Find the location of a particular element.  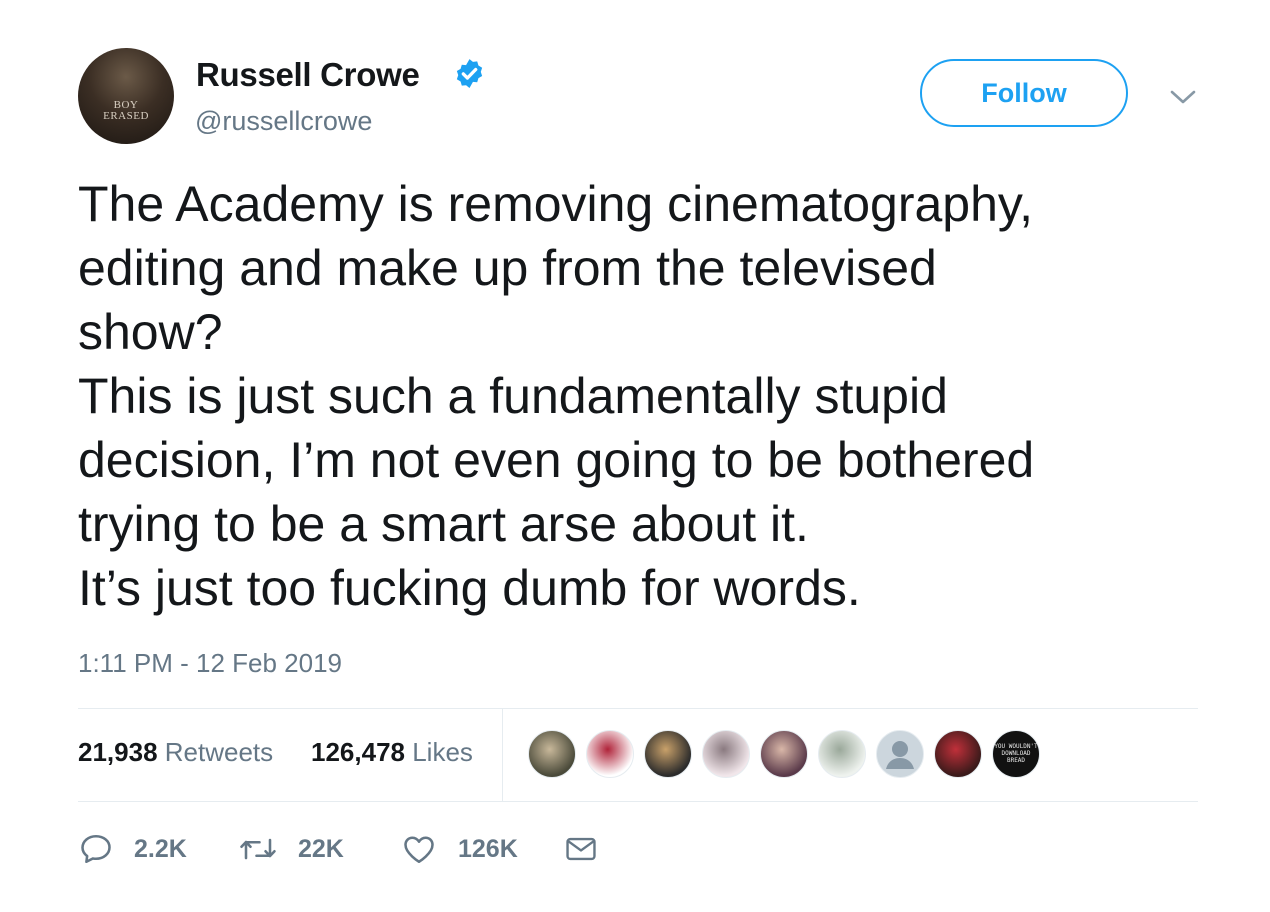

likes-count: 126,478 is located at coordinates (358, 752).